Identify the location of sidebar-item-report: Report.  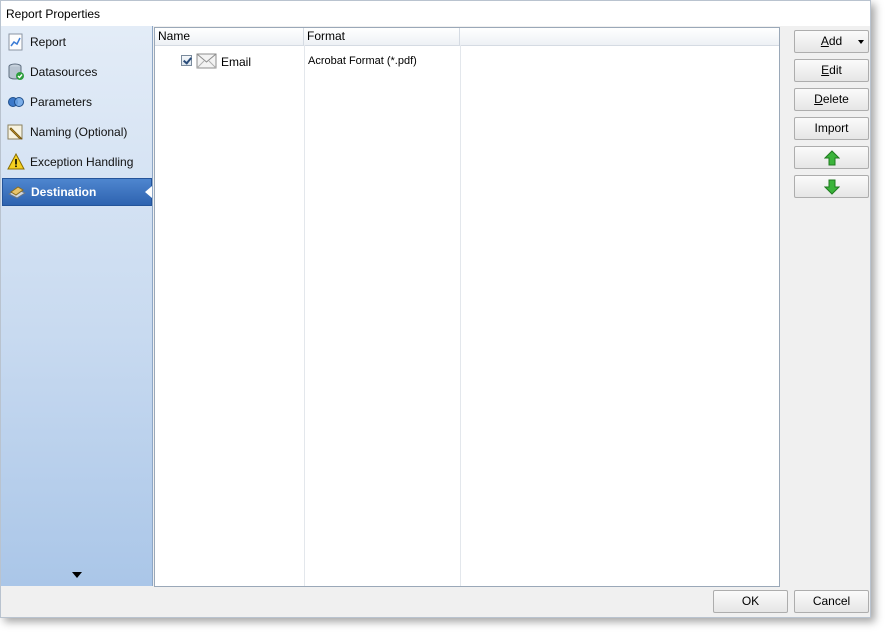
(77, 42).